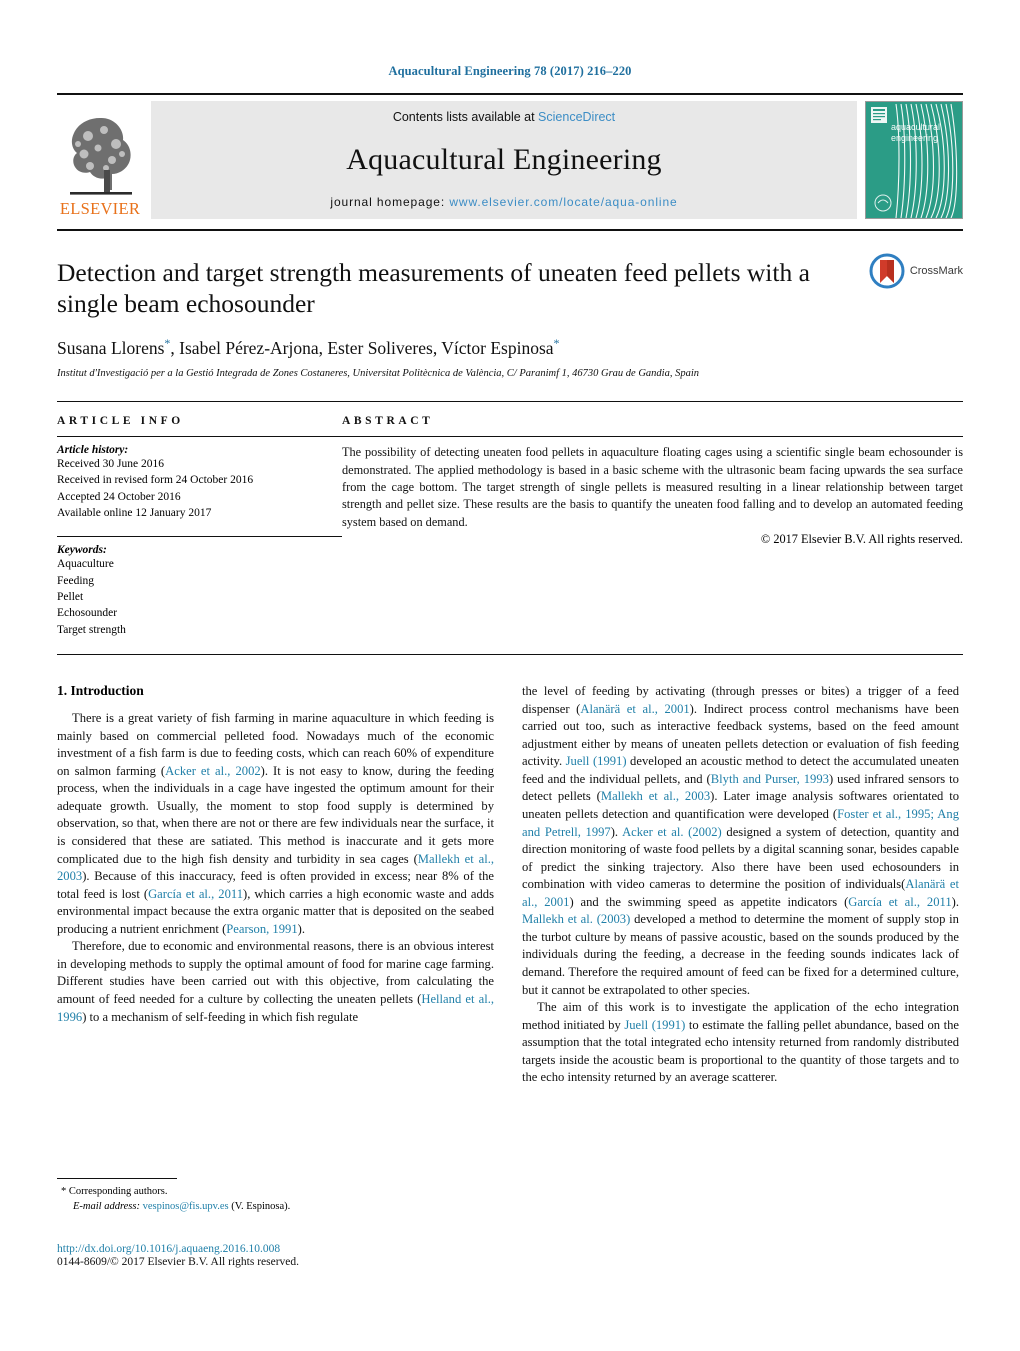  Describe the element at coordinates (100, 690) in the screenshot. I see `section-heading-introduction: 1. Introduction` at that location.